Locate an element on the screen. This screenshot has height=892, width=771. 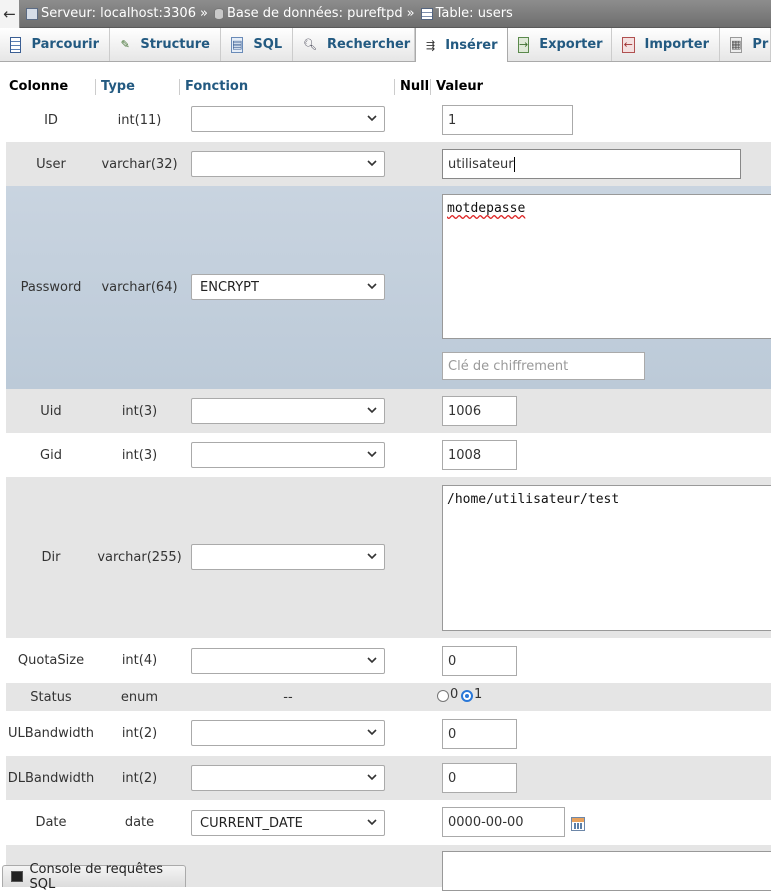
tab-label: Parcourir is located at coordinates (65, 44).